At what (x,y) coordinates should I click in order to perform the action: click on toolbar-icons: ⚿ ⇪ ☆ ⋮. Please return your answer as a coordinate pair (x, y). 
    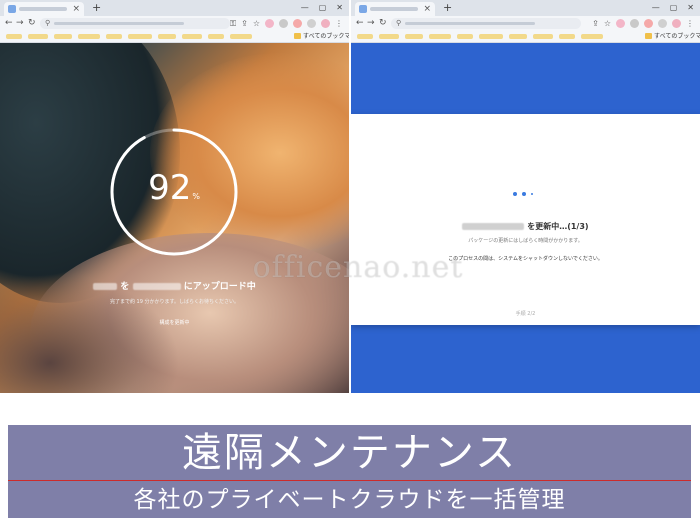
    Looking at the image, I should click on (286, 23).